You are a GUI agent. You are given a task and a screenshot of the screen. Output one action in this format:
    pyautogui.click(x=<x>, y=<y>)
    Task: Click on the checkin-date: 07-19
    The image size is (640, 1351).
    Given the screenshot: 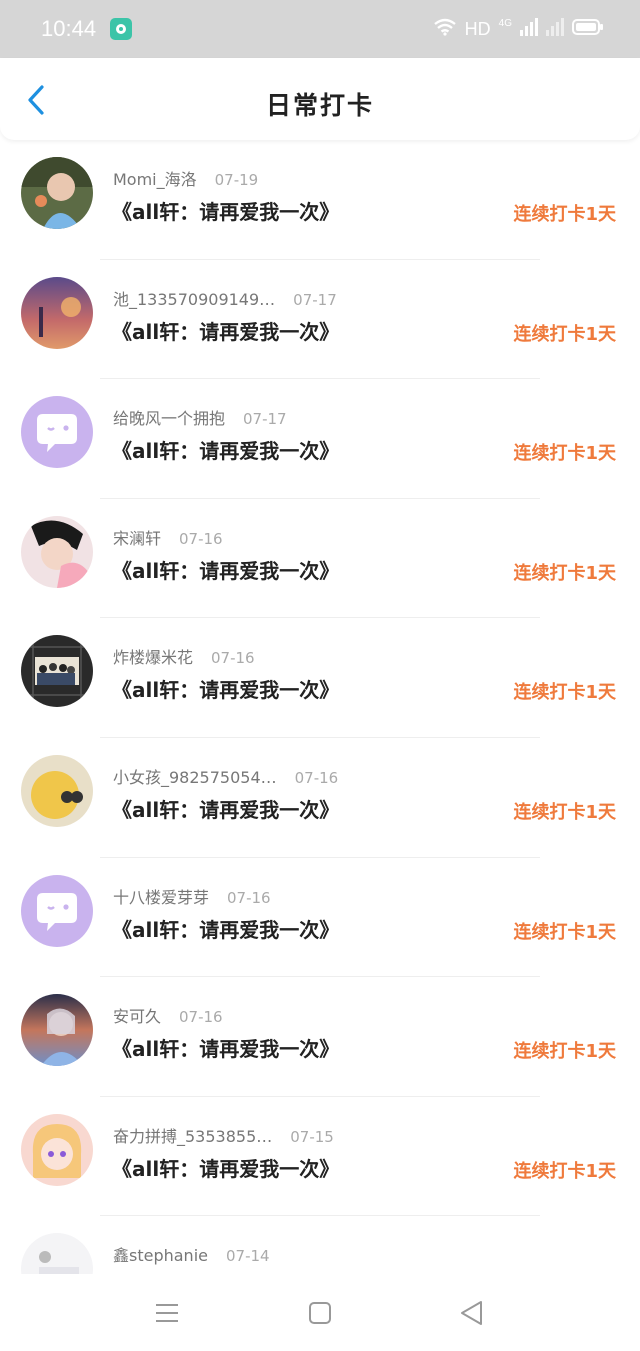 What is the action you would take?
    pyautogui.click(x=236, y=180)
    